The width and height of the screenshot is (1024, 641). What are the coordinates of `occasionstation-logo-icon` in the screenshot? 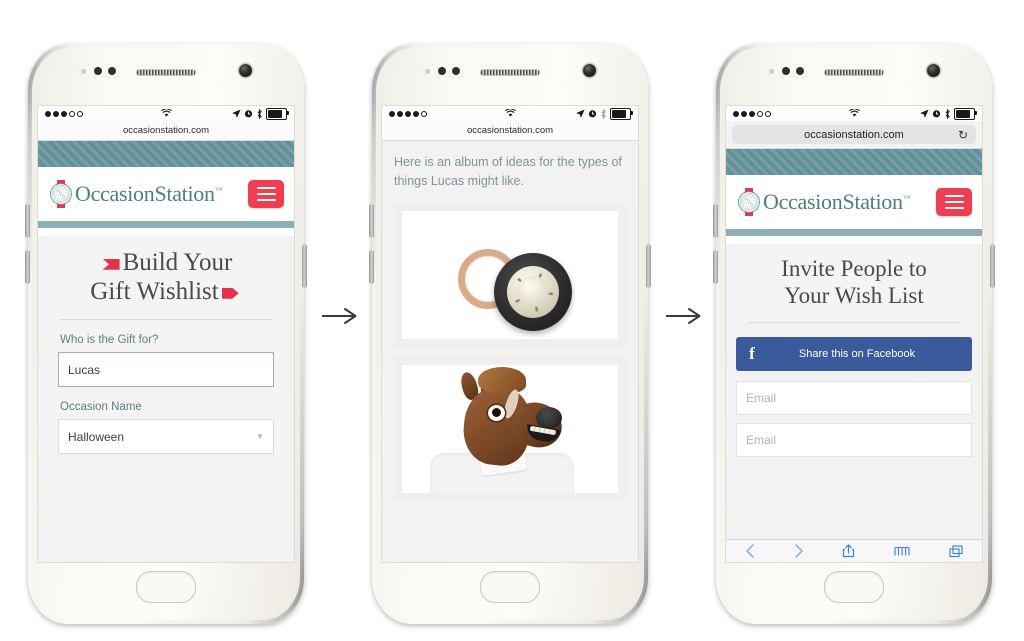 It's located at (749, 202).